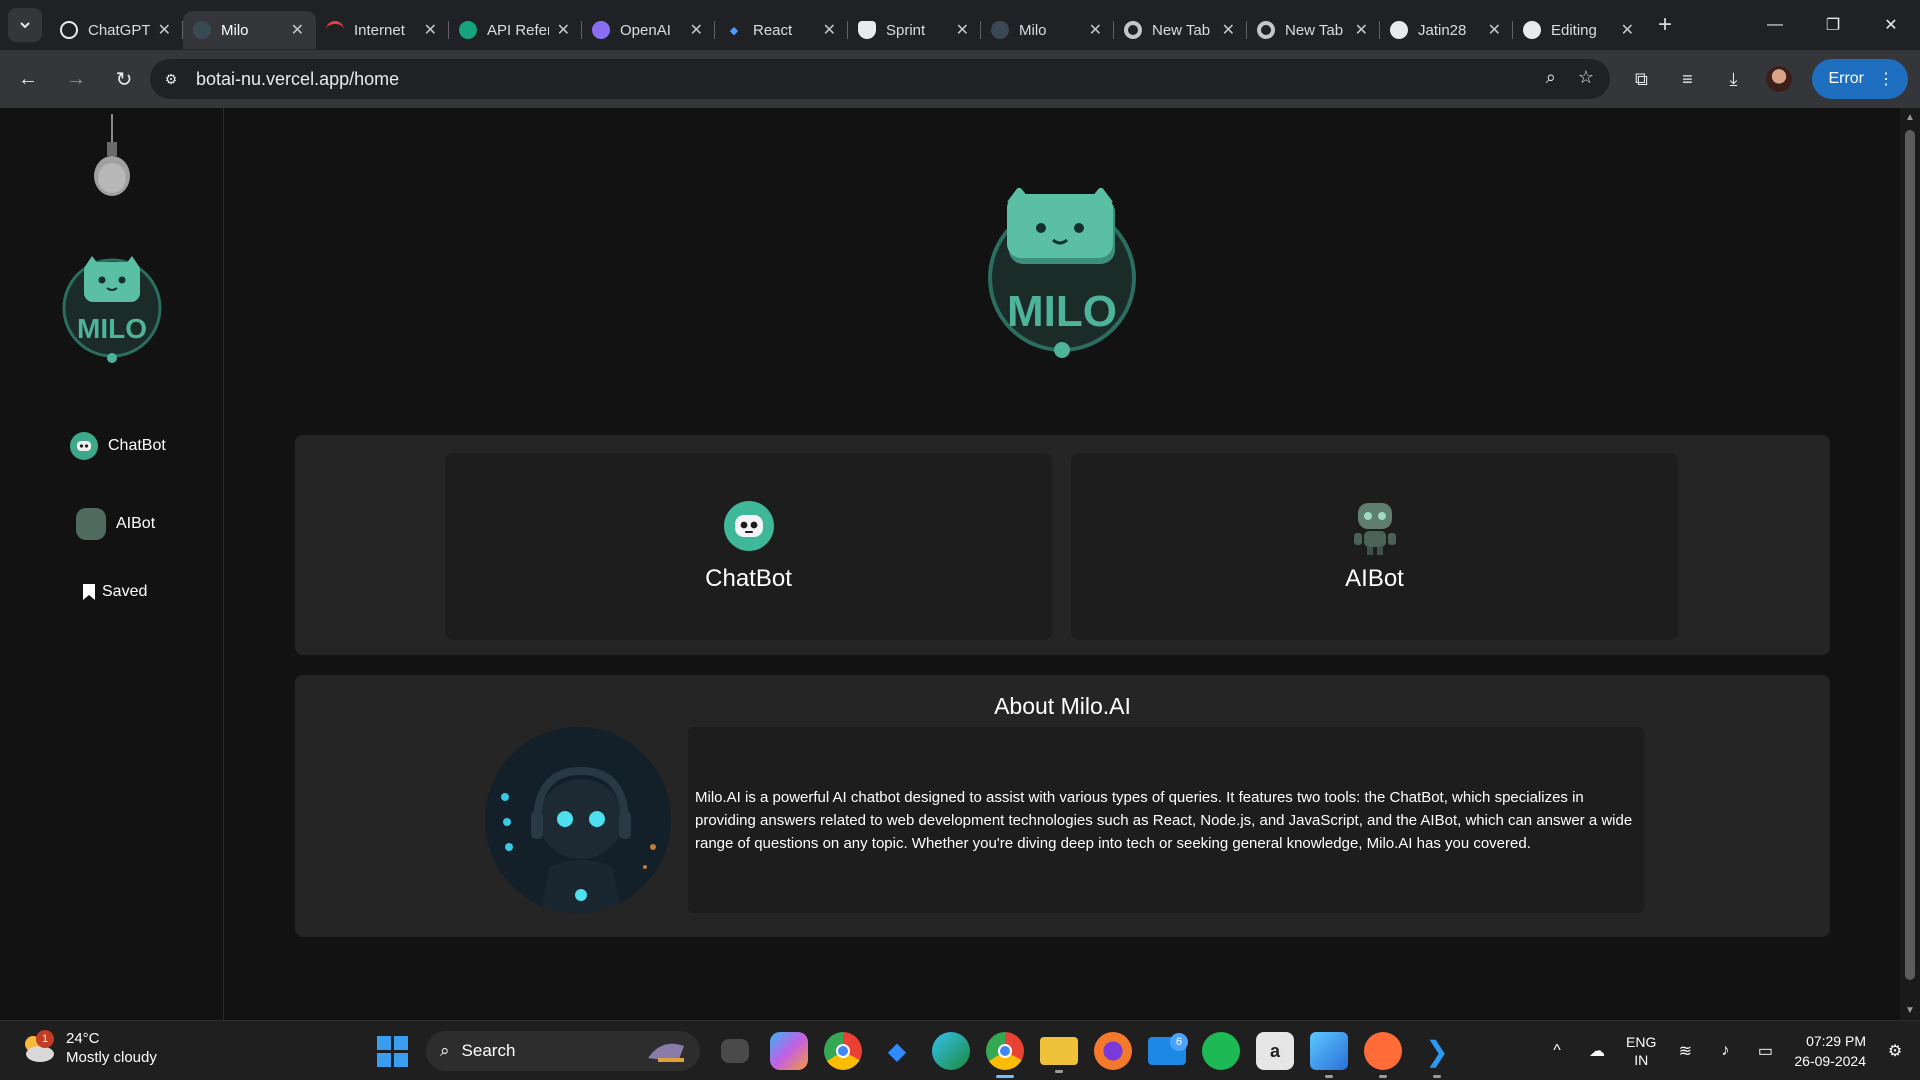 The width and height of the screenshot is (1920, 1080). Describe the element at coordinates (392, 1051) in the screenshot. I see `start-button` at that location.